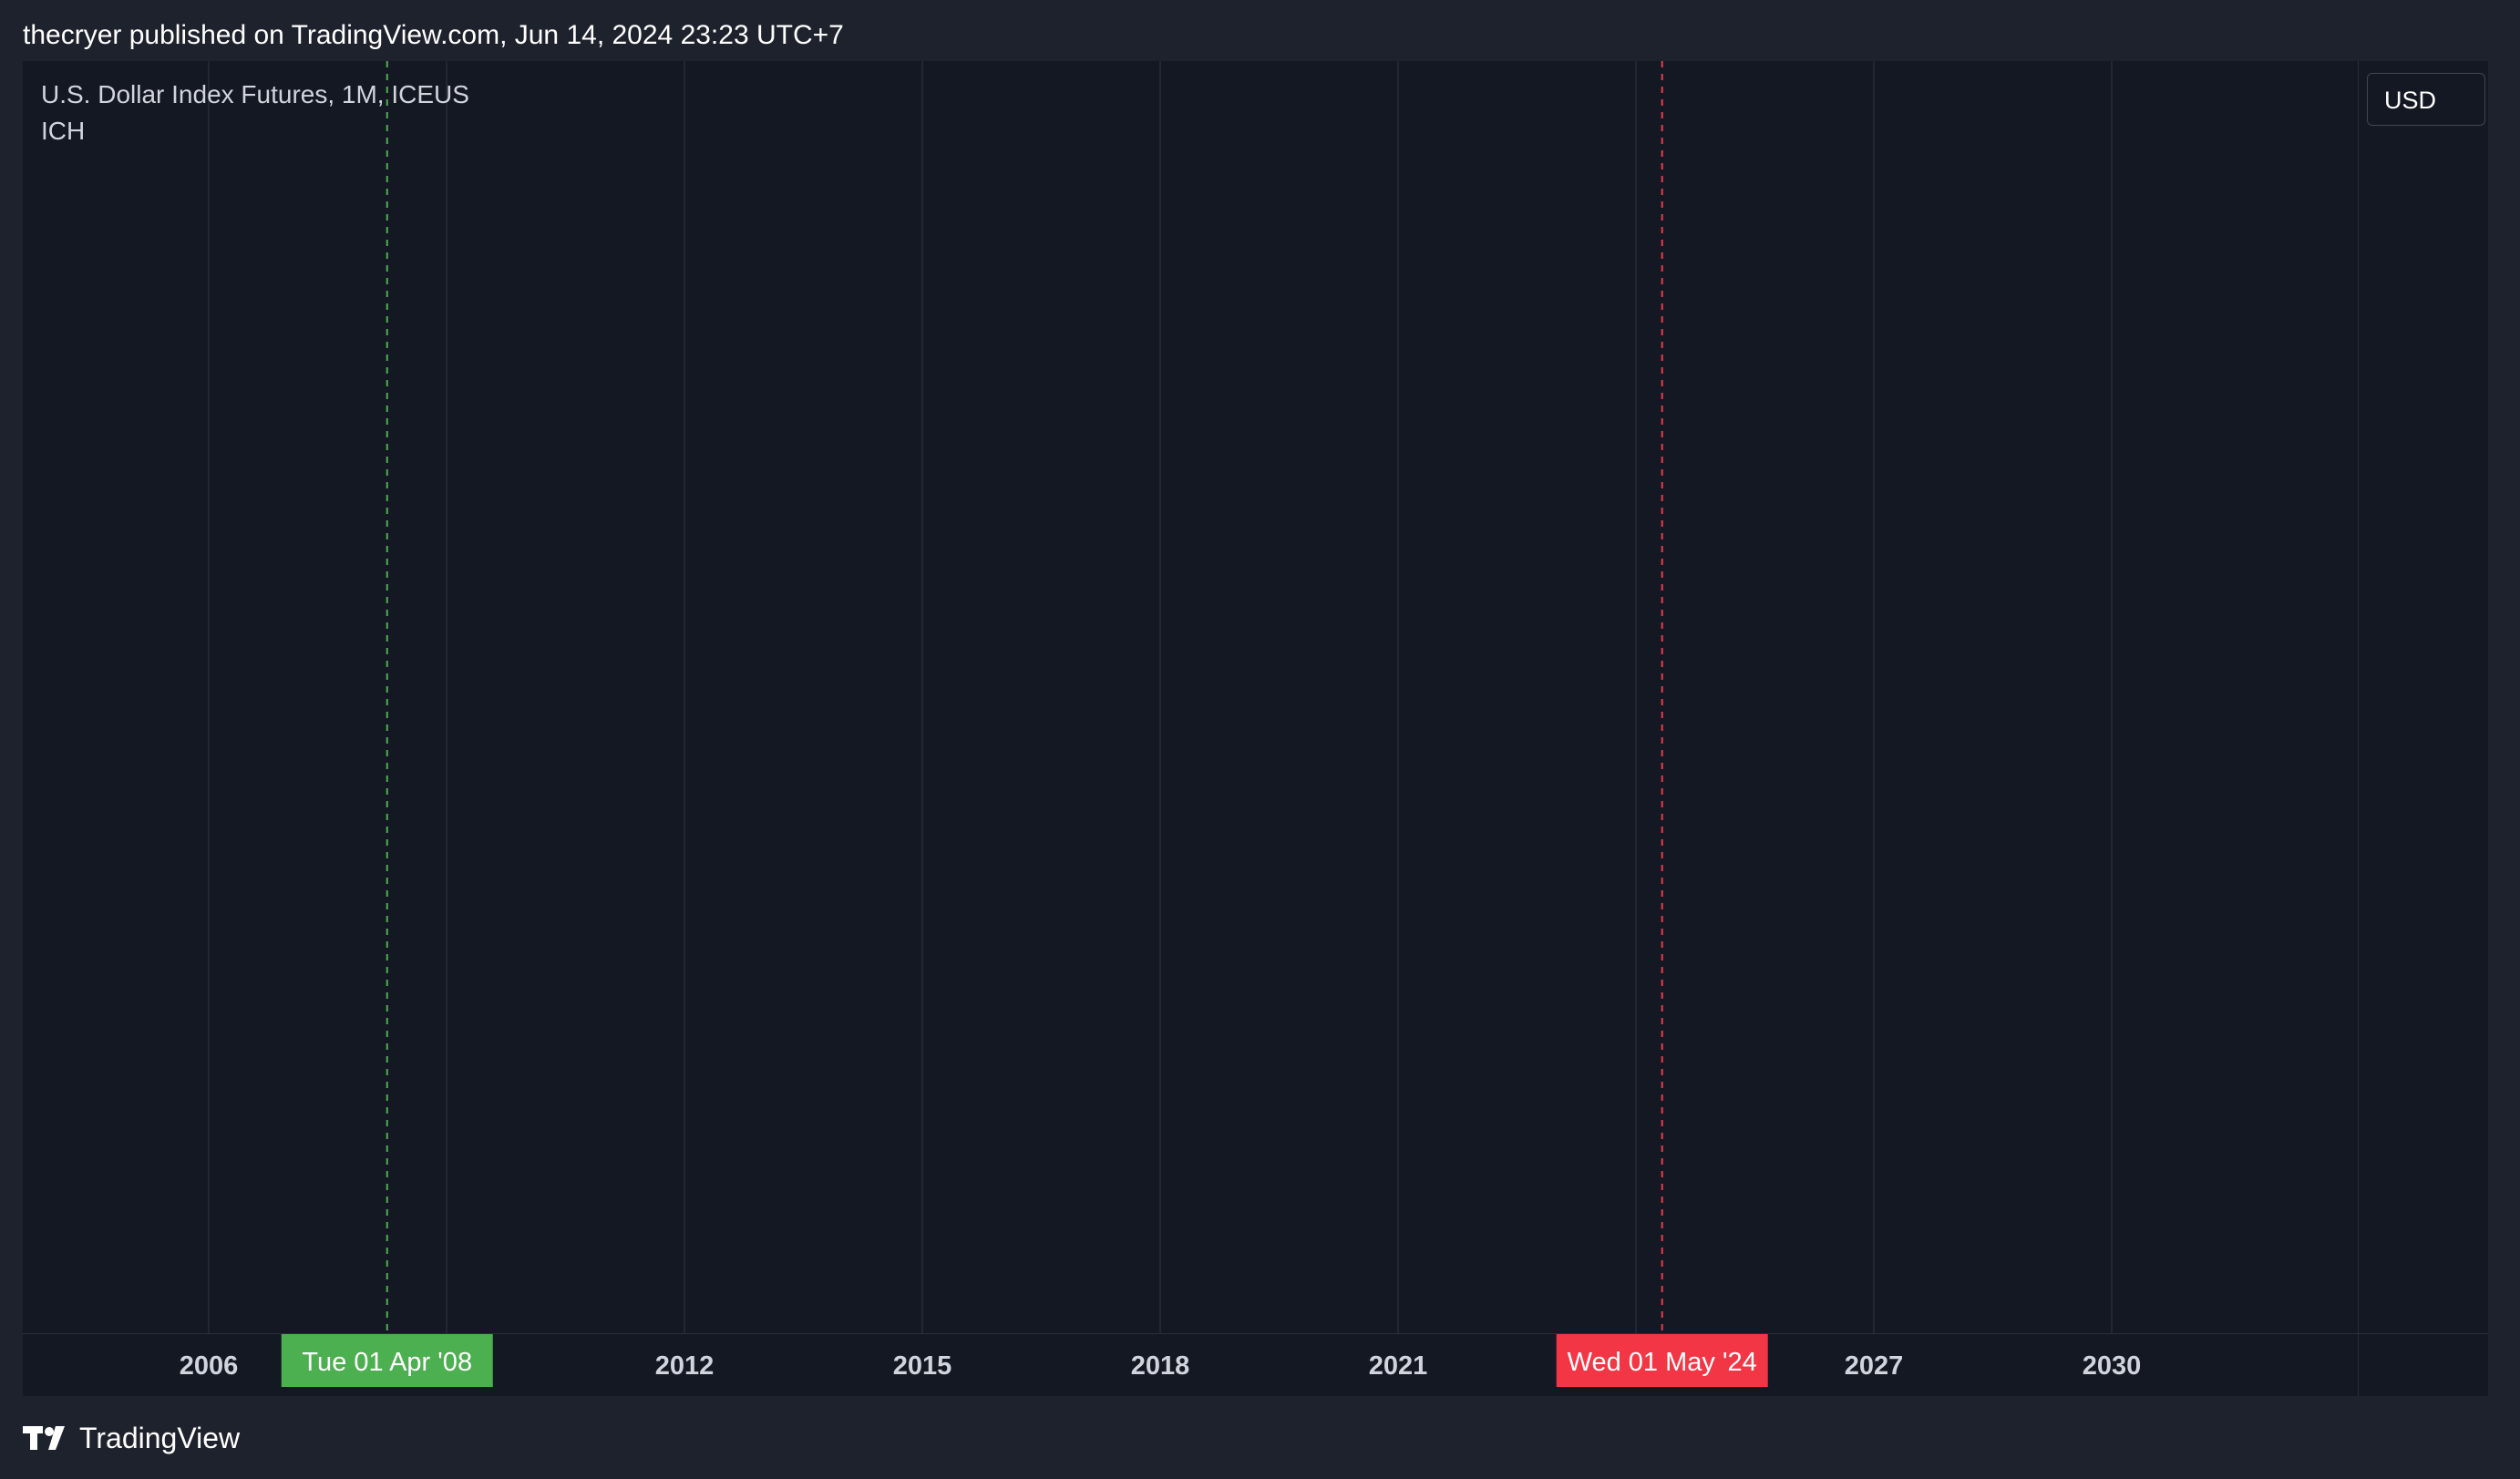 The image size is (2520, 1479). What do you see at coordinates (46, 1438) in the screenshot?
I see `tradingview-logo-icon` at bounding box center [46, 1438].